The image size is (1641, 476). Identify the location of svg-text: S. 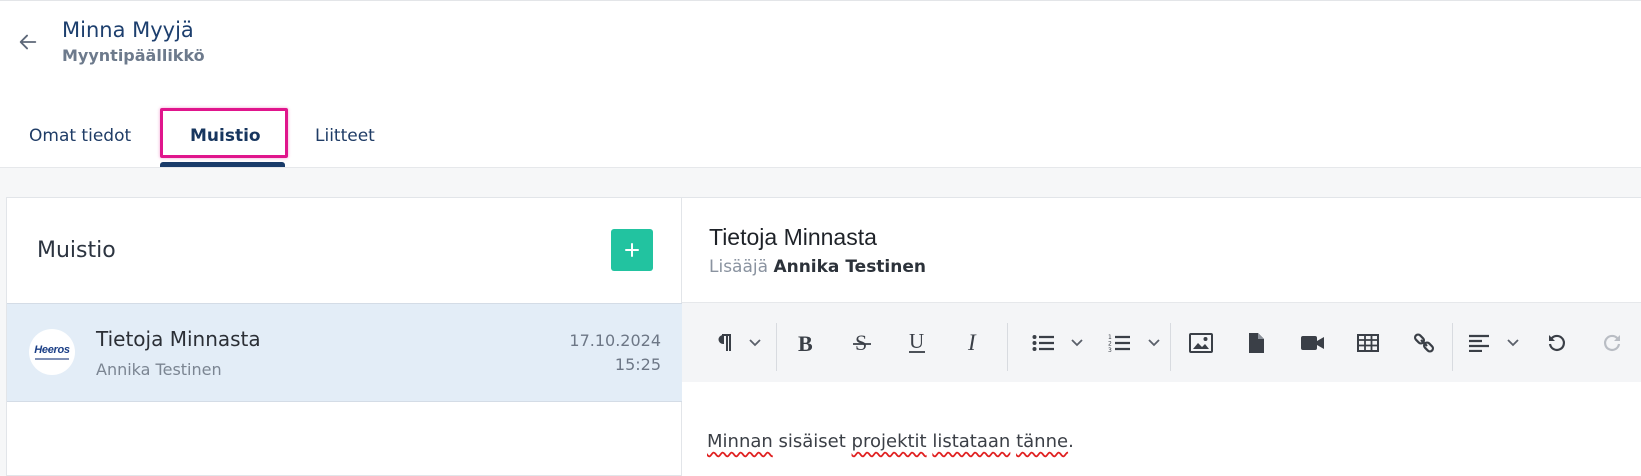
(861, 343).